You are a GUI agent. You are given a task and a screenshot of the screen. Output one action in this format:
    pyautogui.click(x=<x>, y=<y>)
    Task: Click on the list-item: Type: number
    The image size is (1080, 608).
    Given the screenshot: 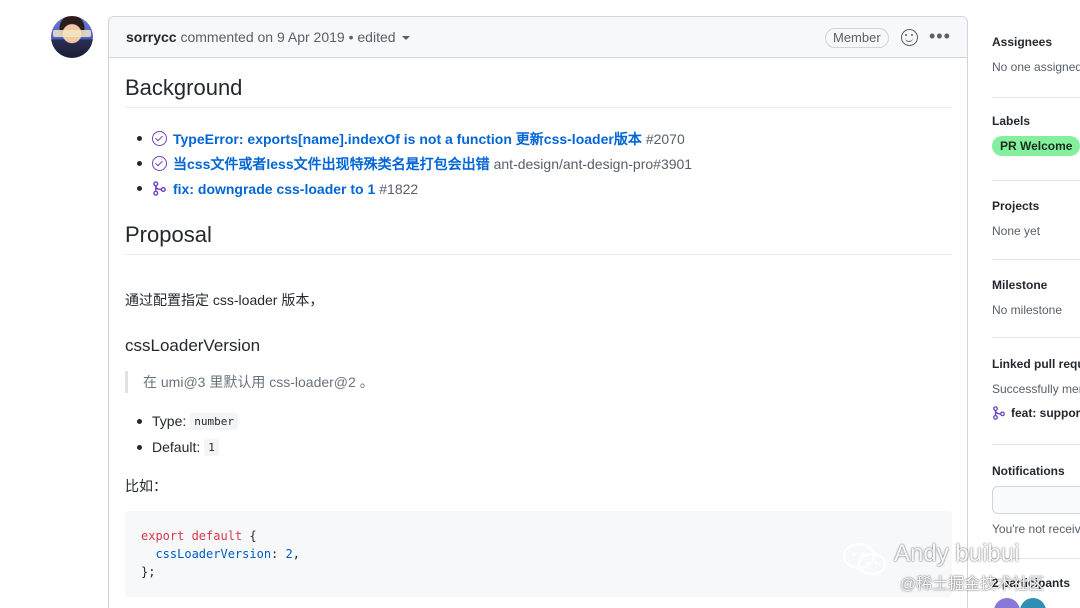 What is the action you would take?
    pyautogui.click(x=187, y=421)
    